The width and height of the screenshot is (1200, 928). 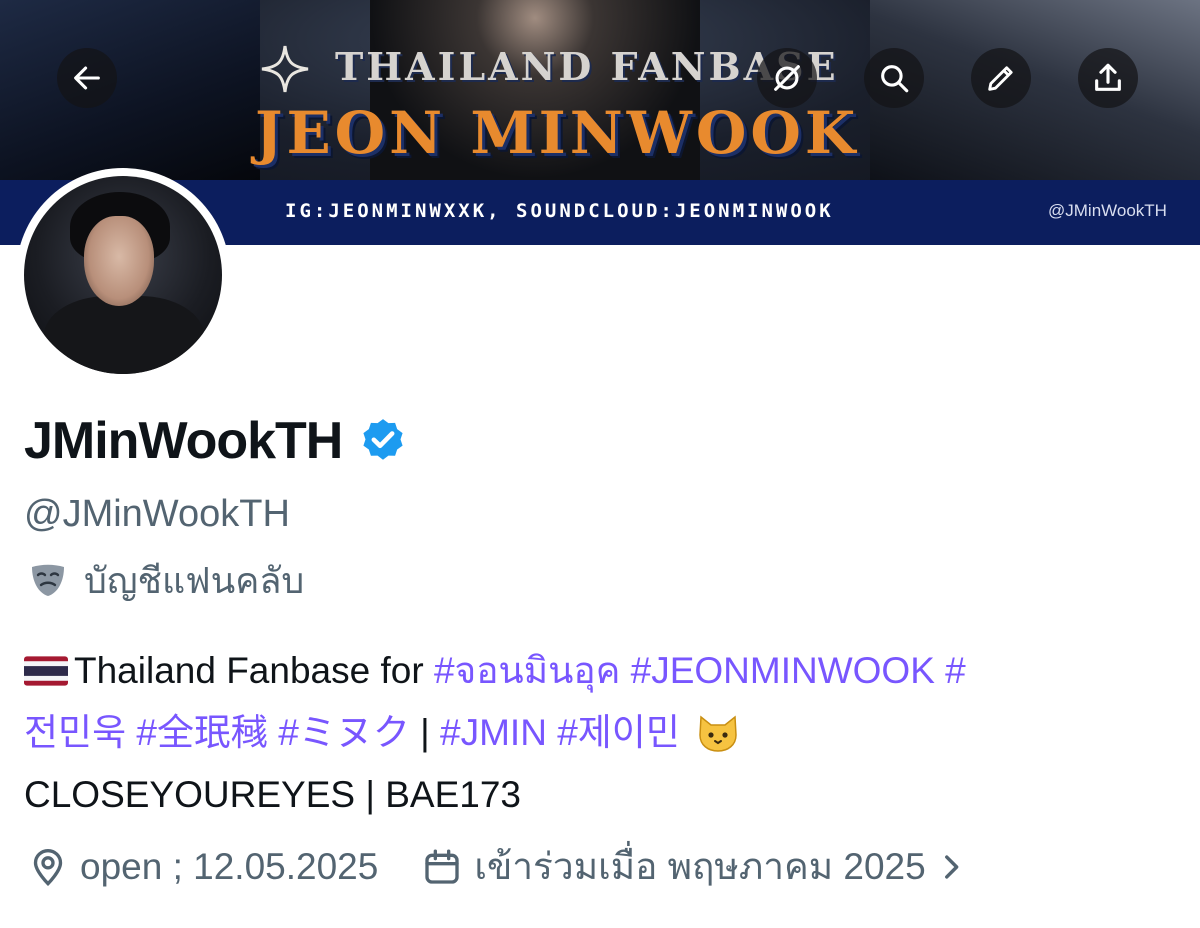 I want to click on share-icon, so click(x=1108, y=77).